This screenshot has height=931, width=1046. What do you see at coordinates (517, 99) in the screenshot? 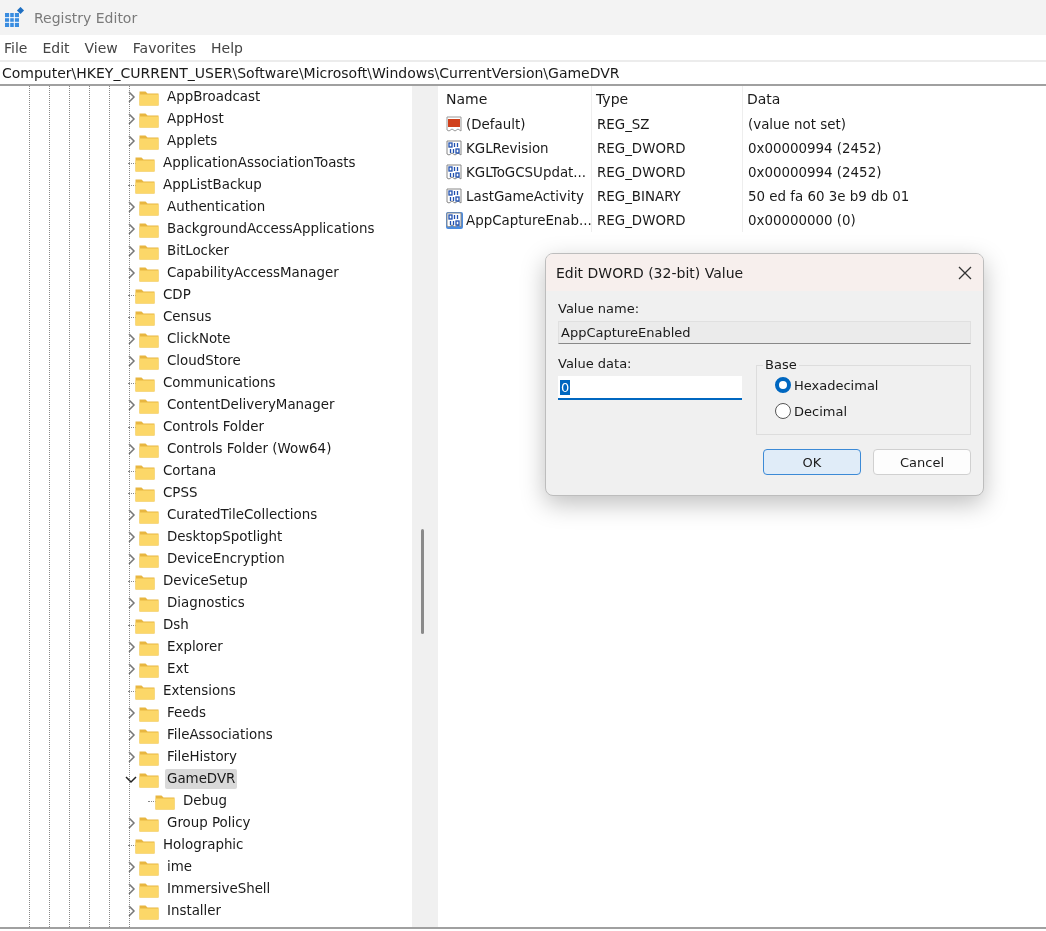
I see `column-header: Name` at bounding box center [517, 99].